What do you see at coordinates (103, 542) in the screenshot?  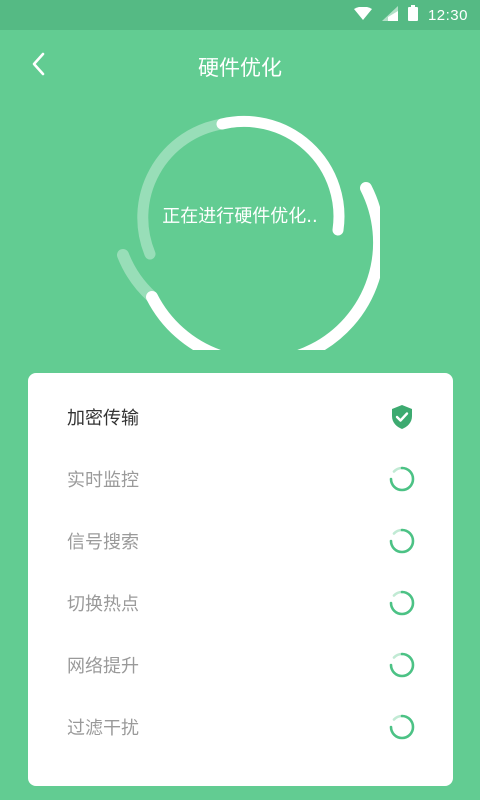 I see `task-label: 信号搜索` at bounding box center [103, 542].